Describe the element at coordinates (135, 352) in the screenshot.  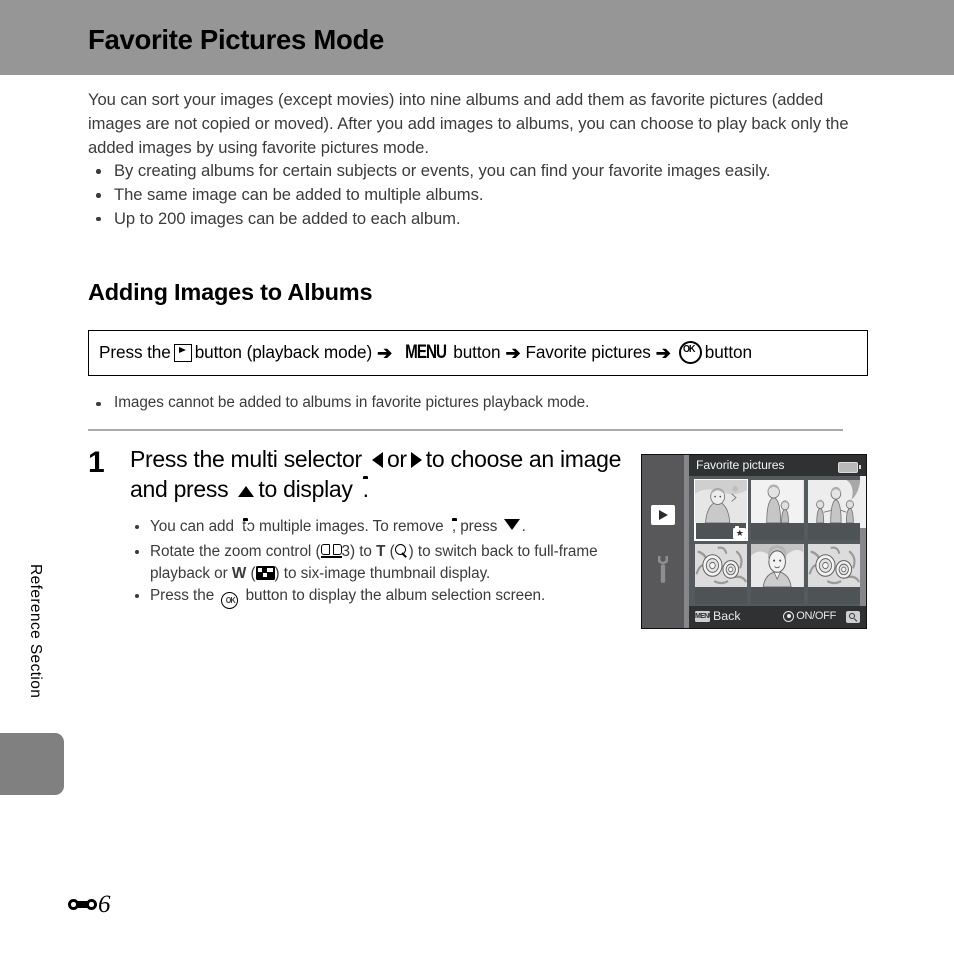
I see `instruction-text-press-the: Press the` at that location.